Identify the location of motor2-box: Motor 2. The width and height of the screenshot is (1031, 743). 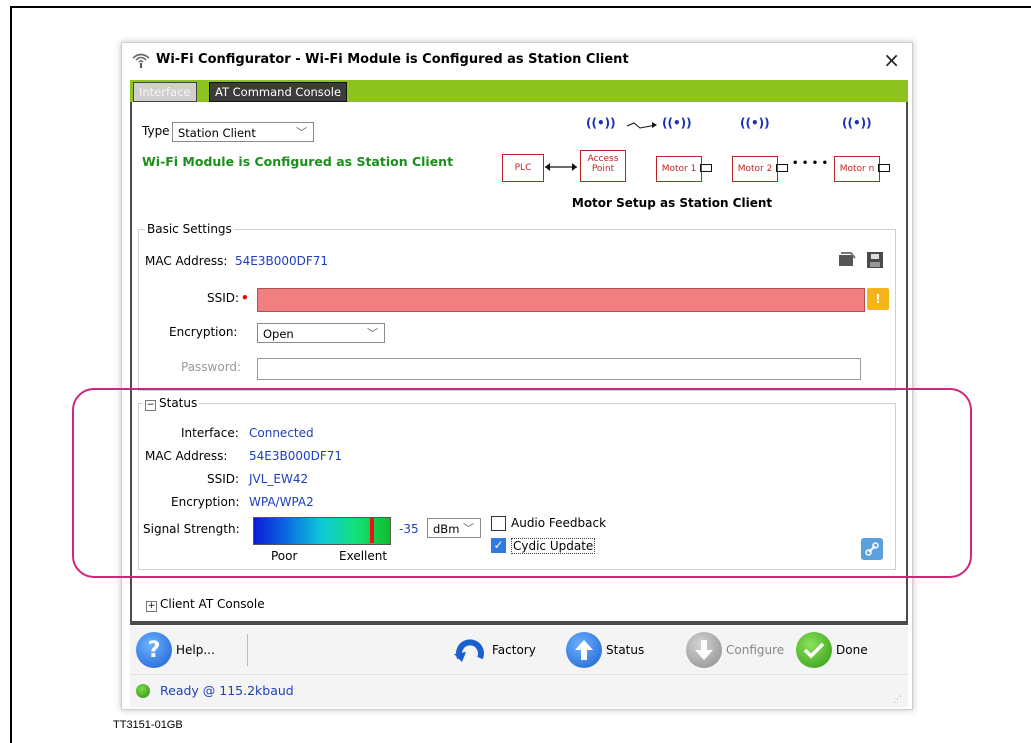
(755, 169).